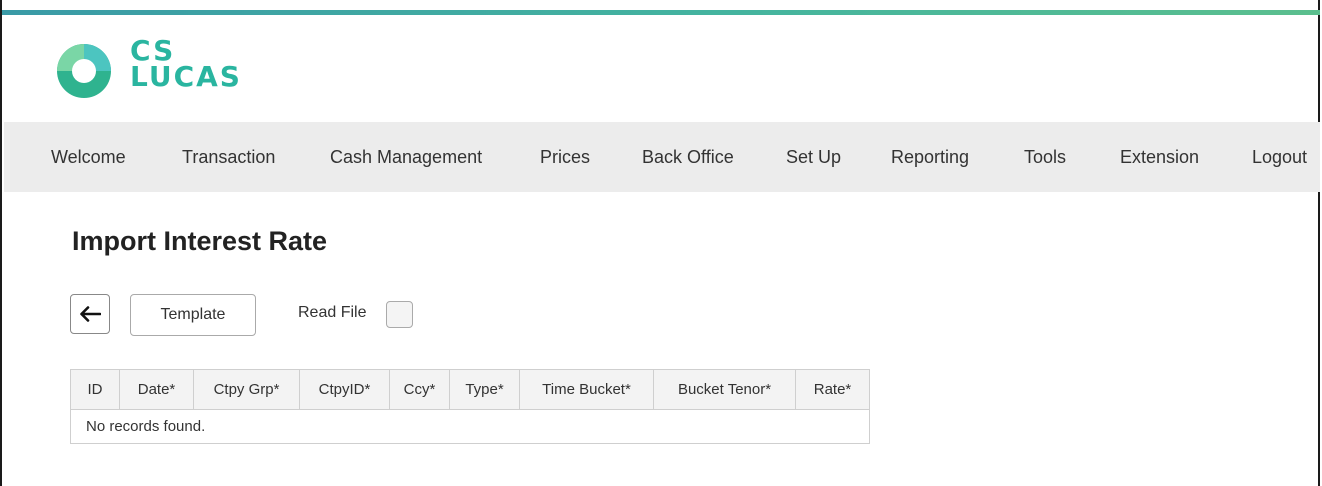  What do you see at coordinates (1279, 157) in the screenshot?
I see `nav-item-logout: Logout` at bounding box center [1279, 157].